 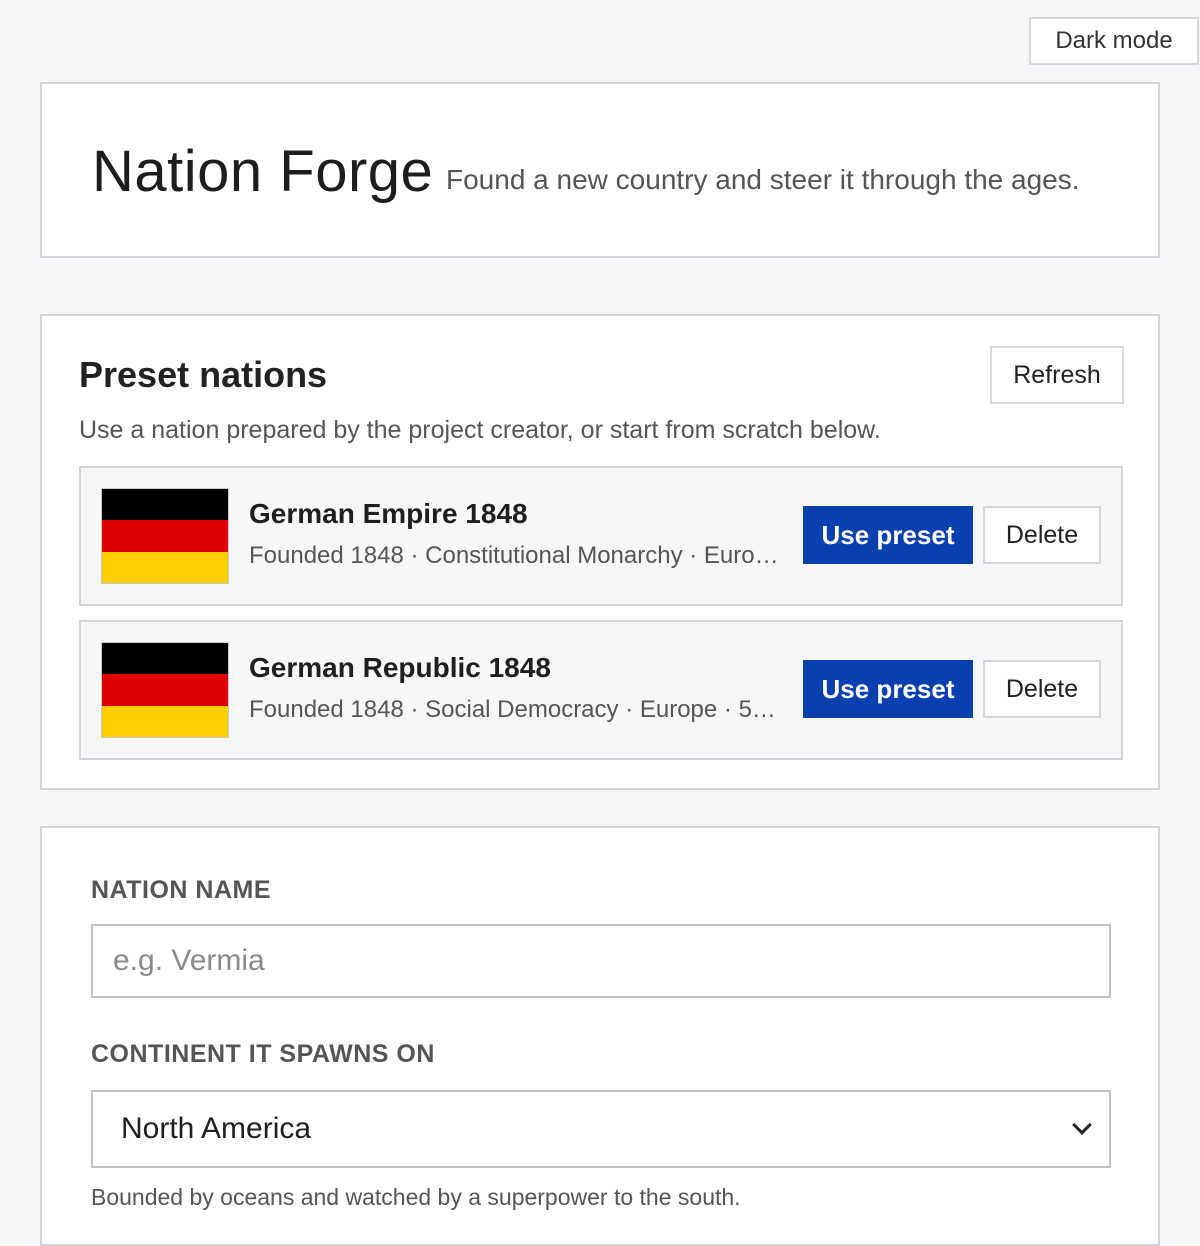 I want to click on chevron-down-icon, so click(x=1082, y=1125).